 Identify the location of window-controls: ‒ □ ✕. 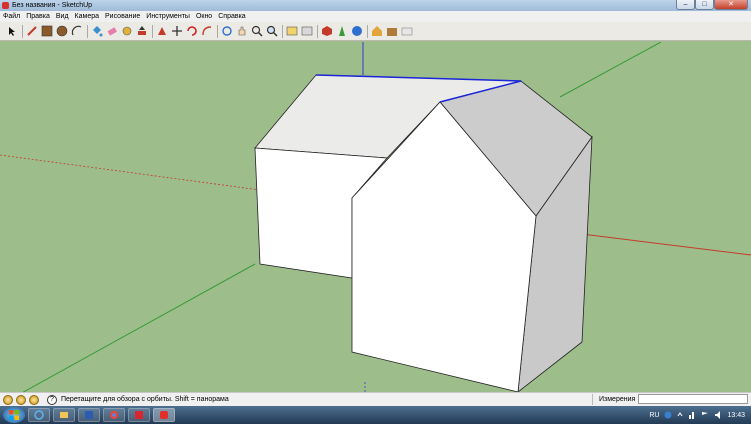
(712, 5).